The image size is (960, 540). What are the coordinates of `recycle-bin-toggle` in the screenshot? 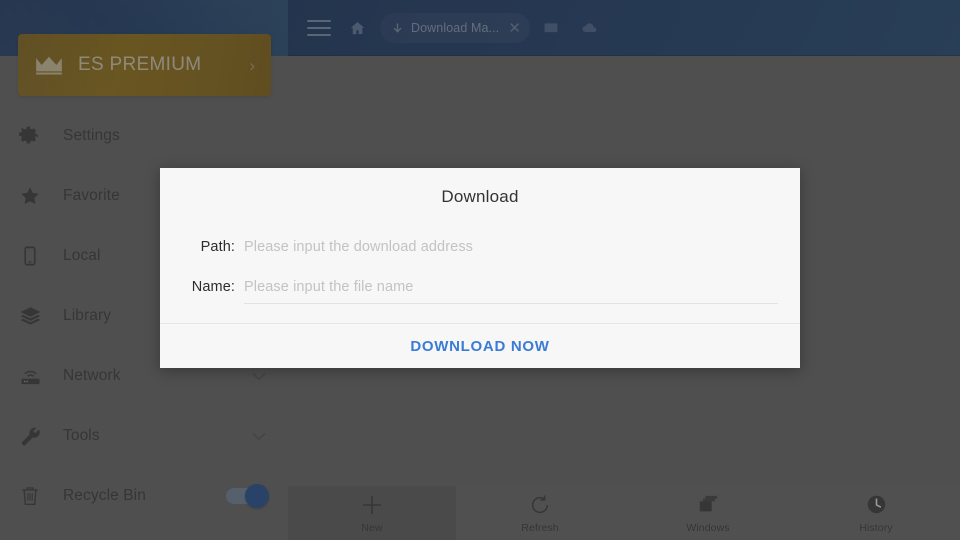 It's located at (247, 496).